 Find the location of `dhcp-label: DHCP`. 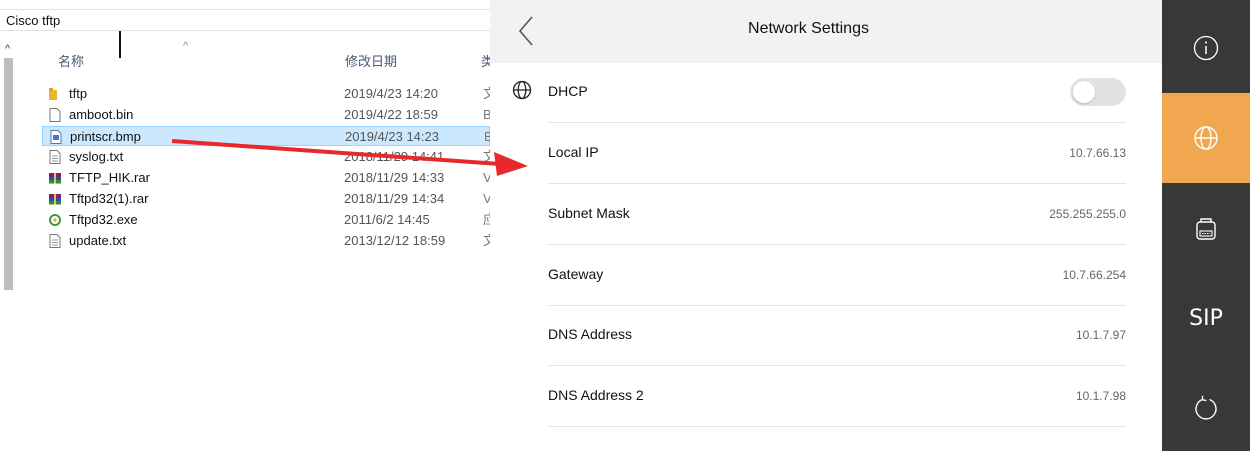

dhcp-label: DHCP is located at coordinates (568, 91).